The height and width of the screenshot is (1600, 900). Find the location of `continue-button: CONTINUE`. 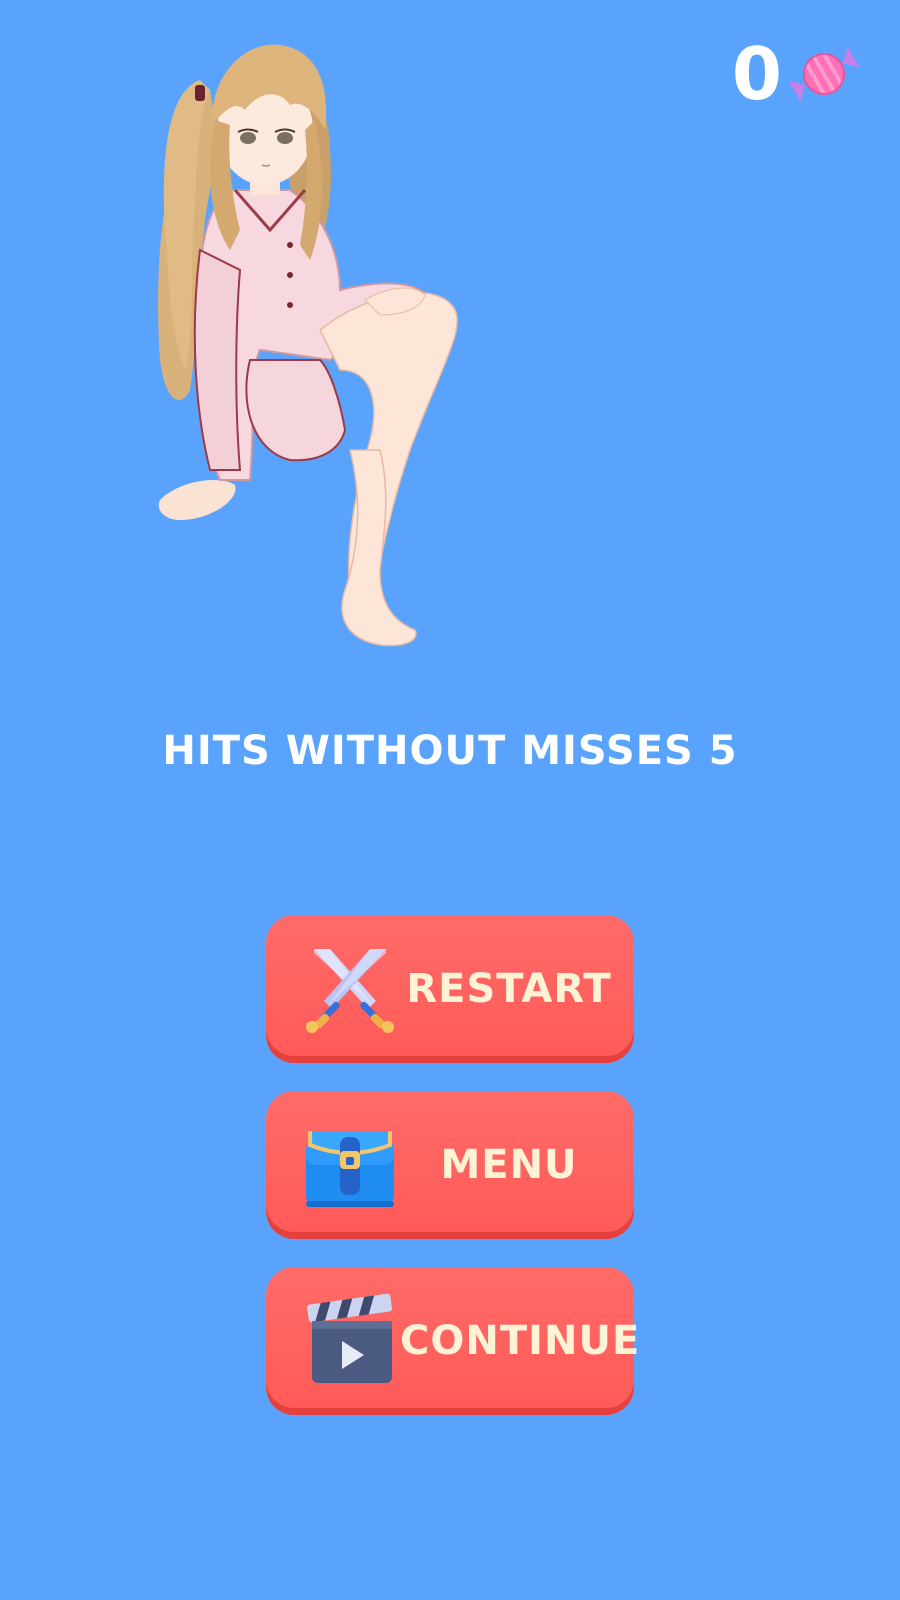

continue-button: CONTINUE is located at coordinates (452, 1341).